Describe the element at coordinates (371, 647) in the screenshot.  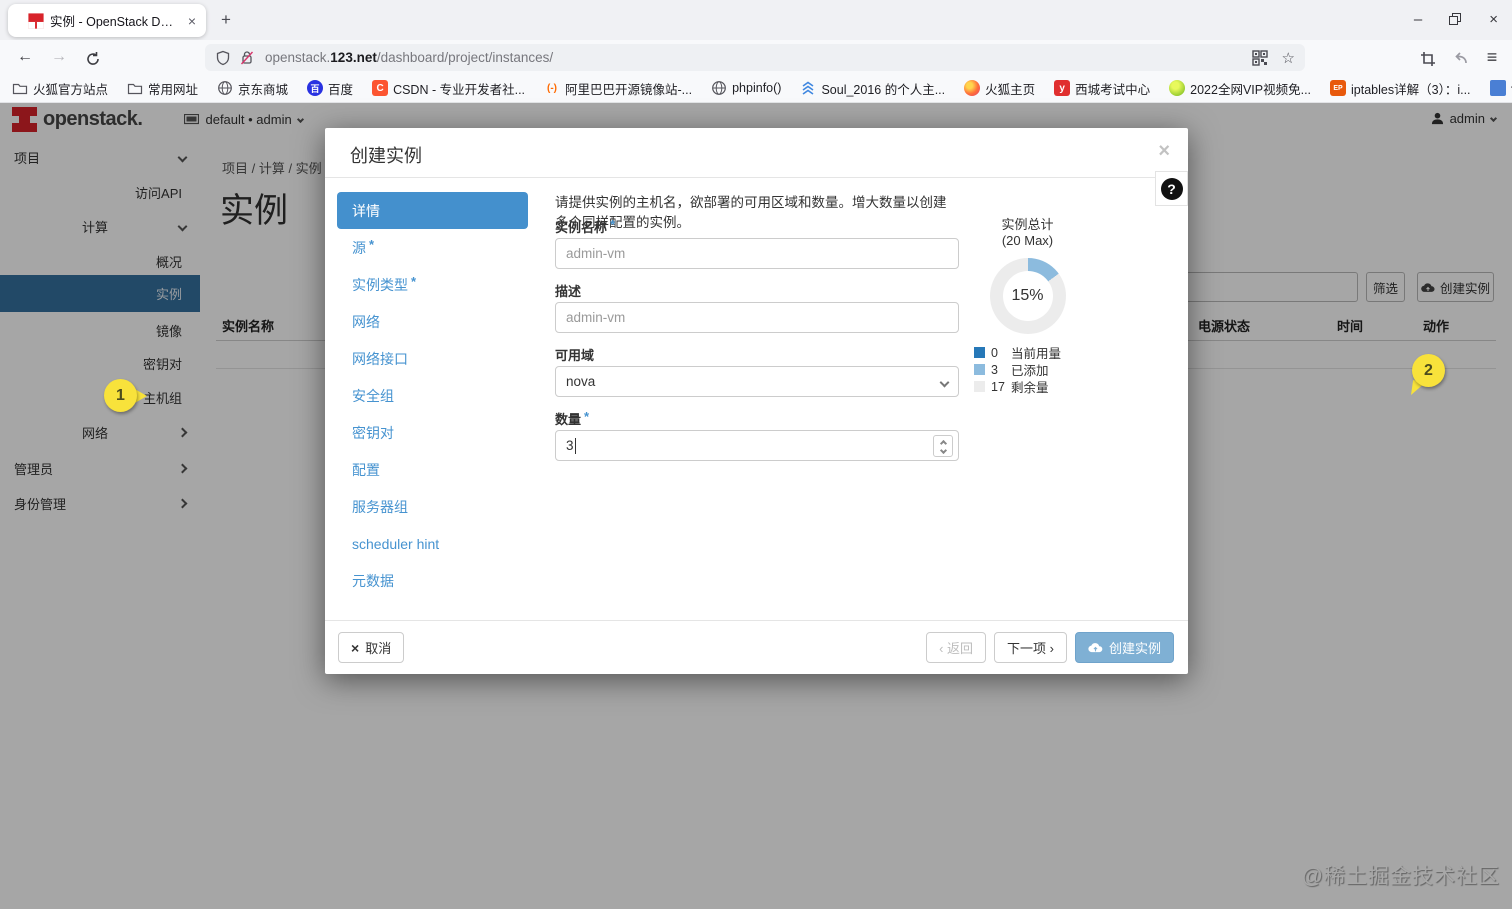
I see `cancel-button: × 取消` at that location.